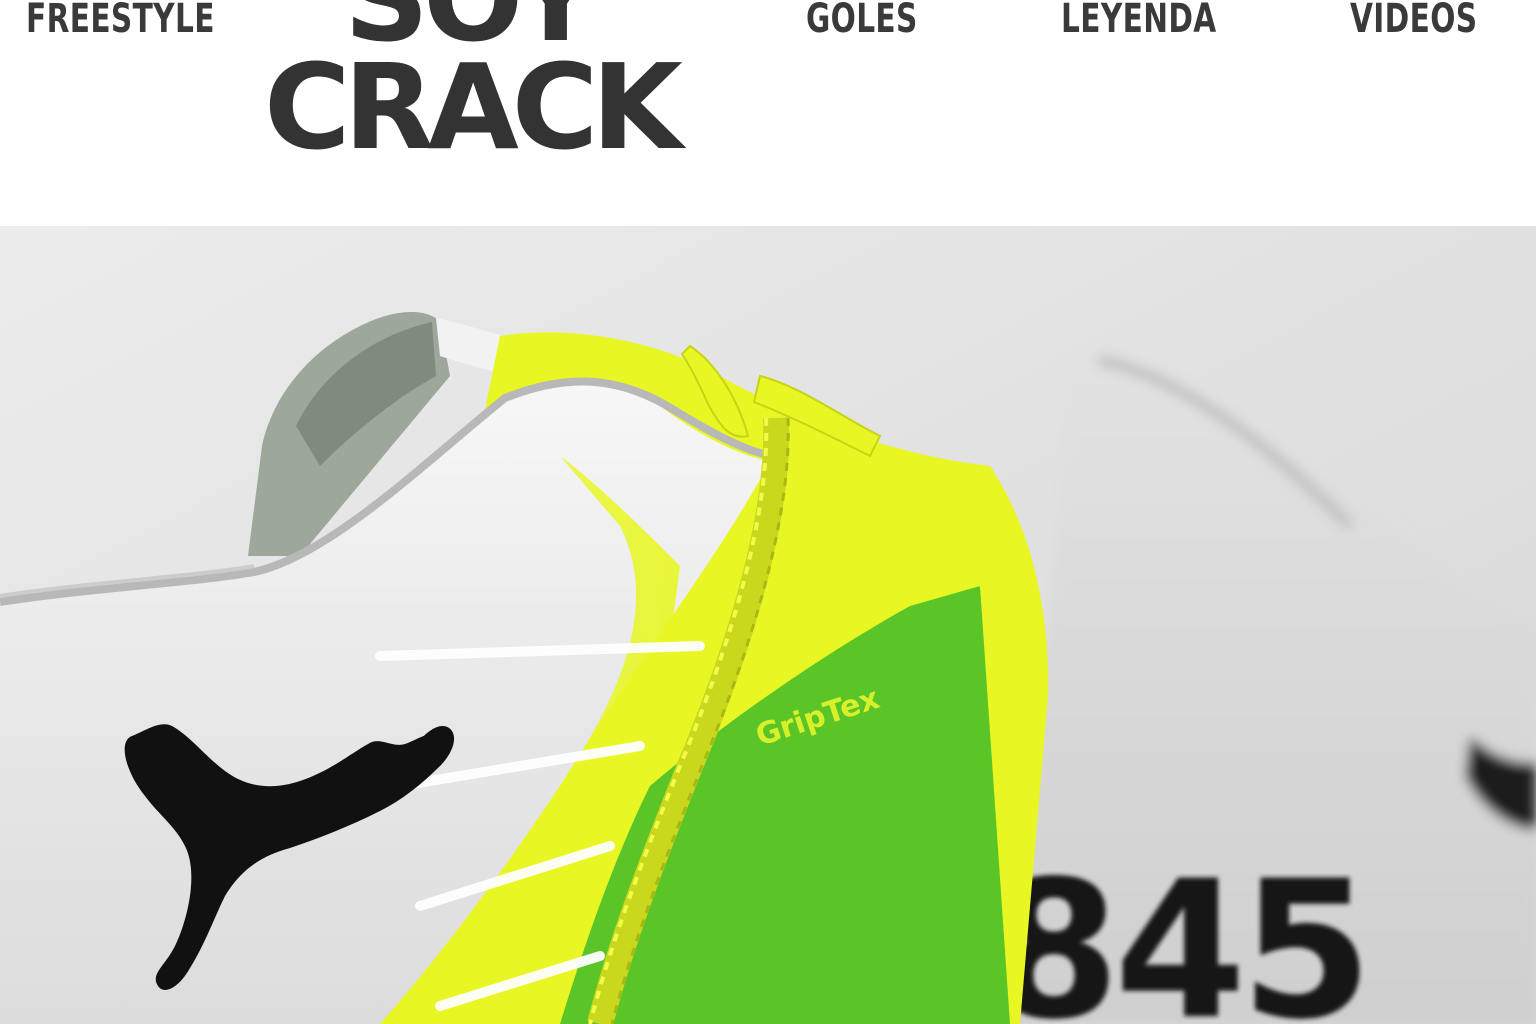 This screenshot has height=1024, width=1536. Describe the element at coordinates (1139, 22) in the screenshot. I see `nav-link-leyenda: LEYENDA` at that location.